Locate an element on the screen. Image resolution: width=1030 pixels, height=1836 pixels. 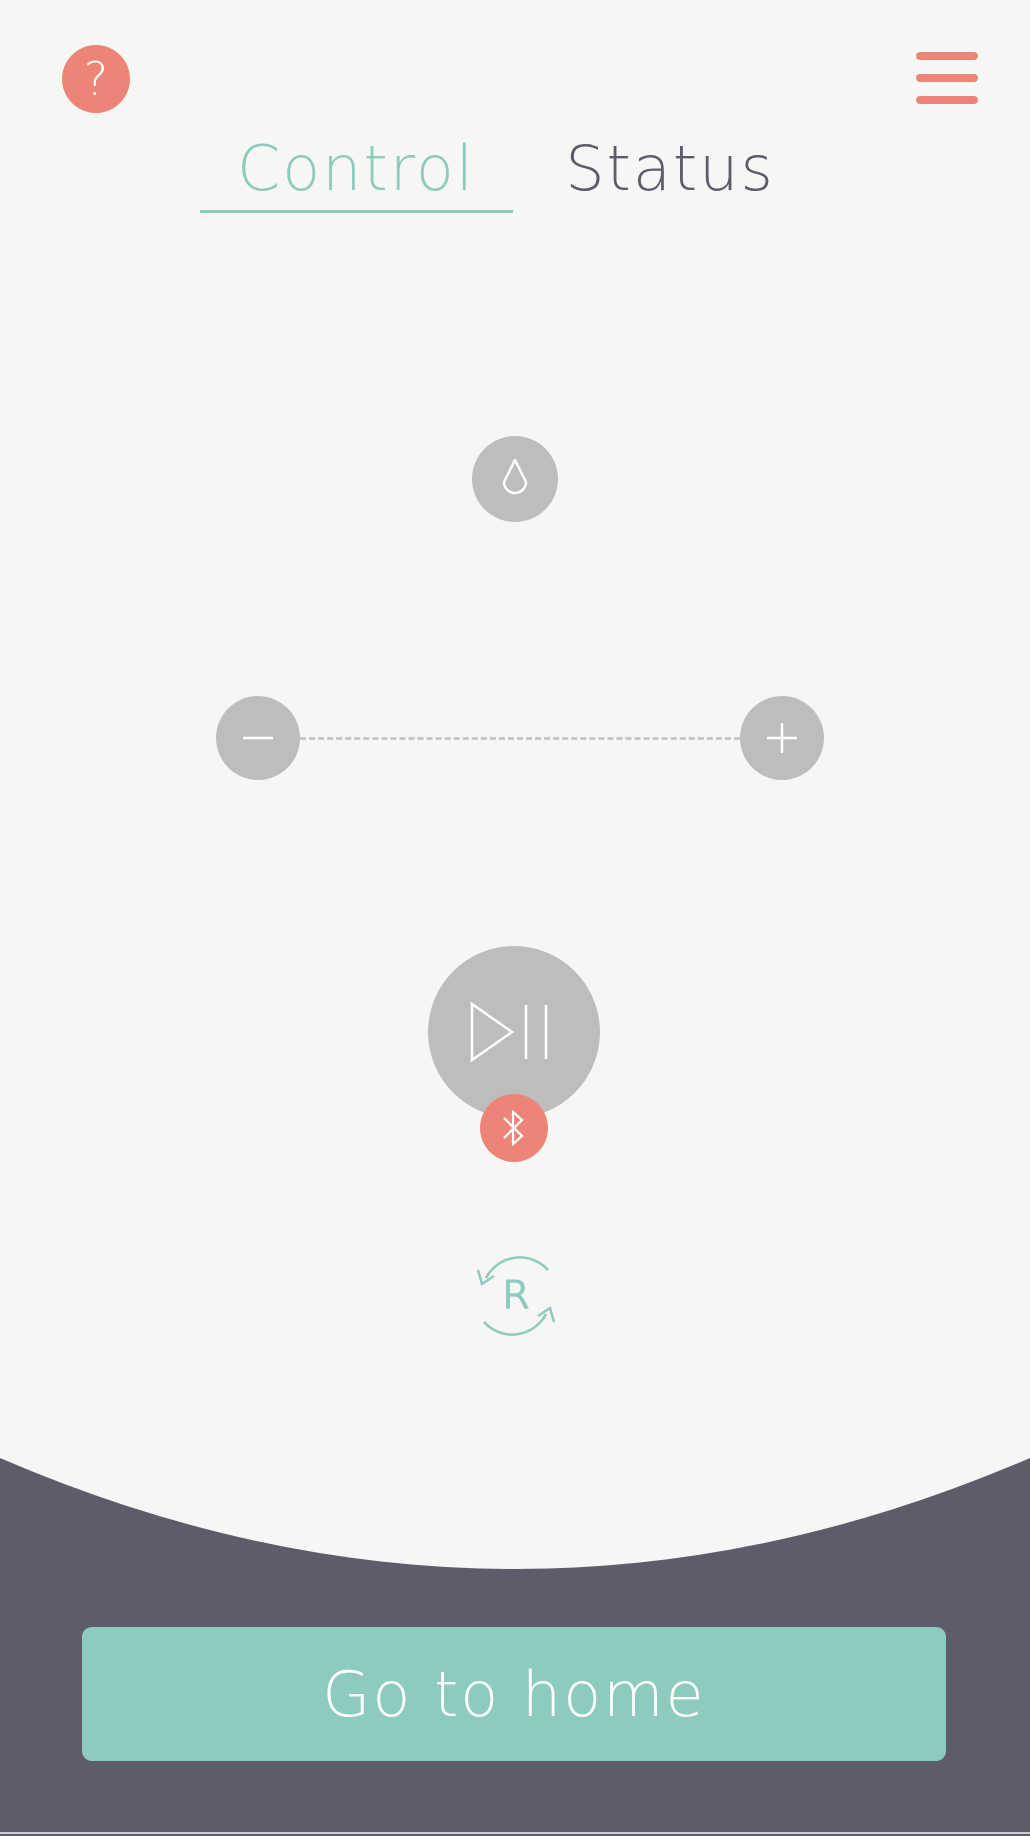
bluetooth-button is located at coordinates (514, 1128).